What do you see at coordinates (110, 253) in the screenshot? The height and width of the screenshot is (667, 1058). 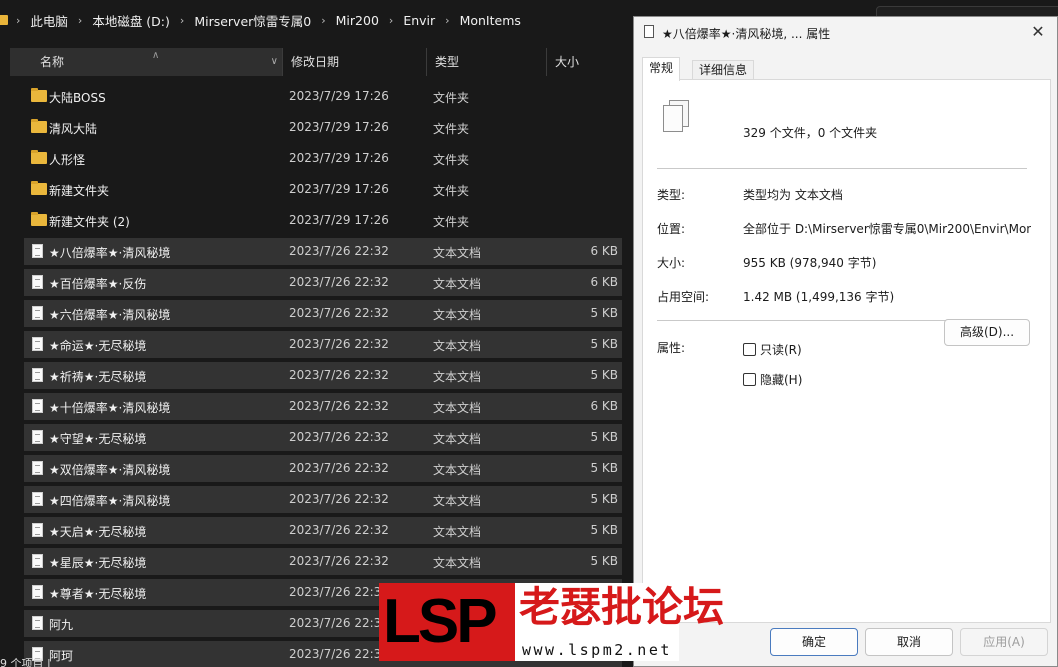 I see `file-name: ★八倍爆率★·清风秘境` at bounding box center [110, 253].